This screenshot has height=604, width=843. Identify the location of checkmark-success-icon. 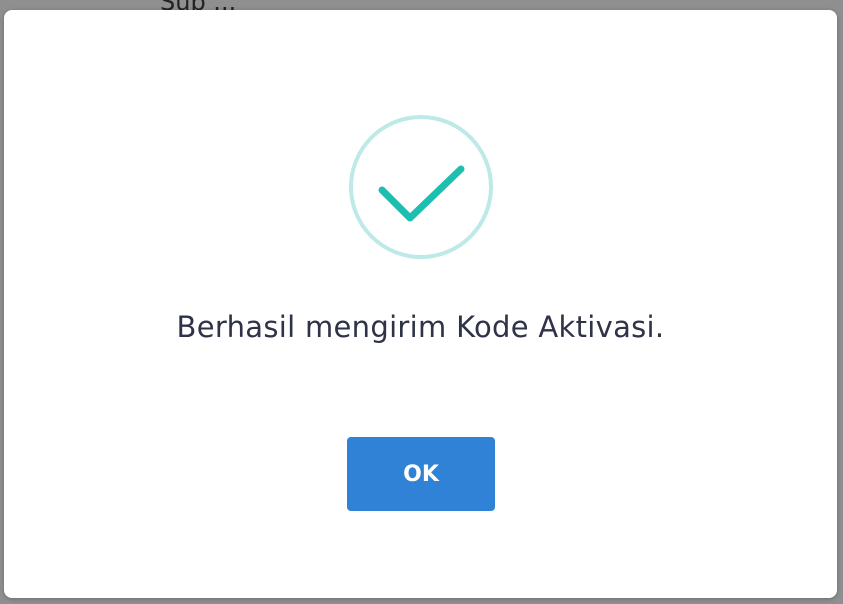
(421, 187).